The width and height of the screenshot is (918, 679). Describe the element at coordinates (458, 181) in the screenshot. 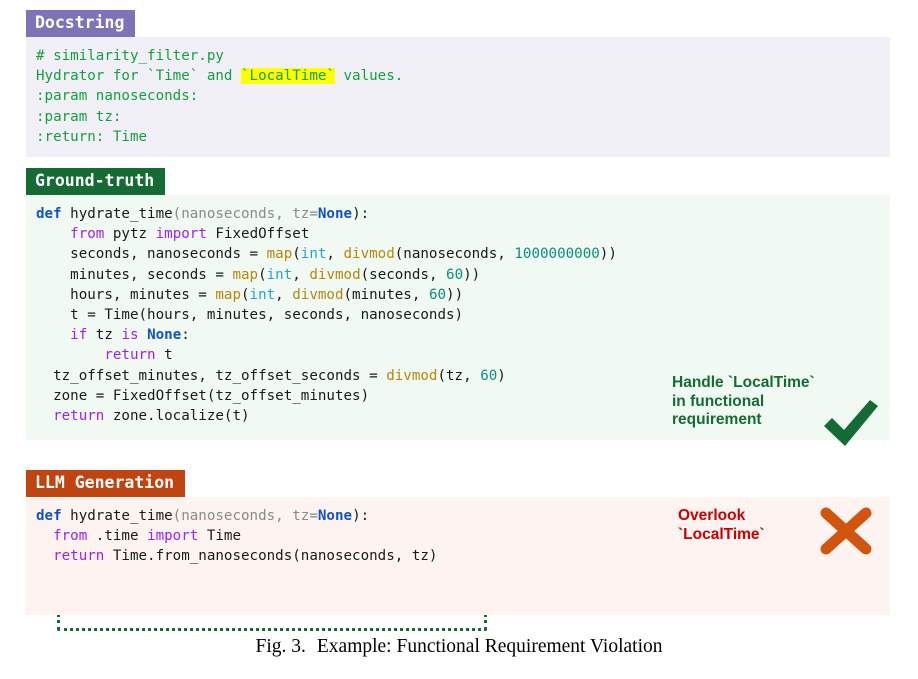

I see `ground-truth-tab-row: Ground-truth` at that location.